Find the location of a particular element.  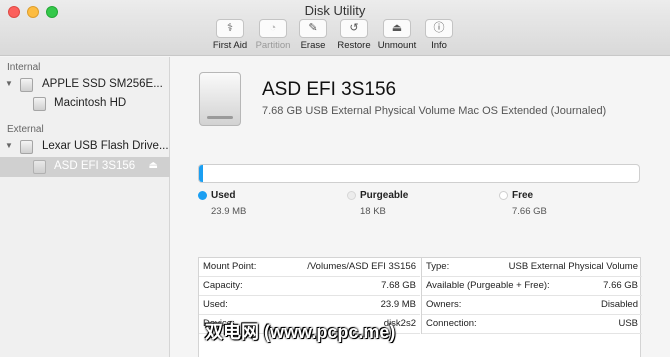

info-row: Mount Point: /Volumes/ASD EFI 3S156 is located at coordinates (309, 267).